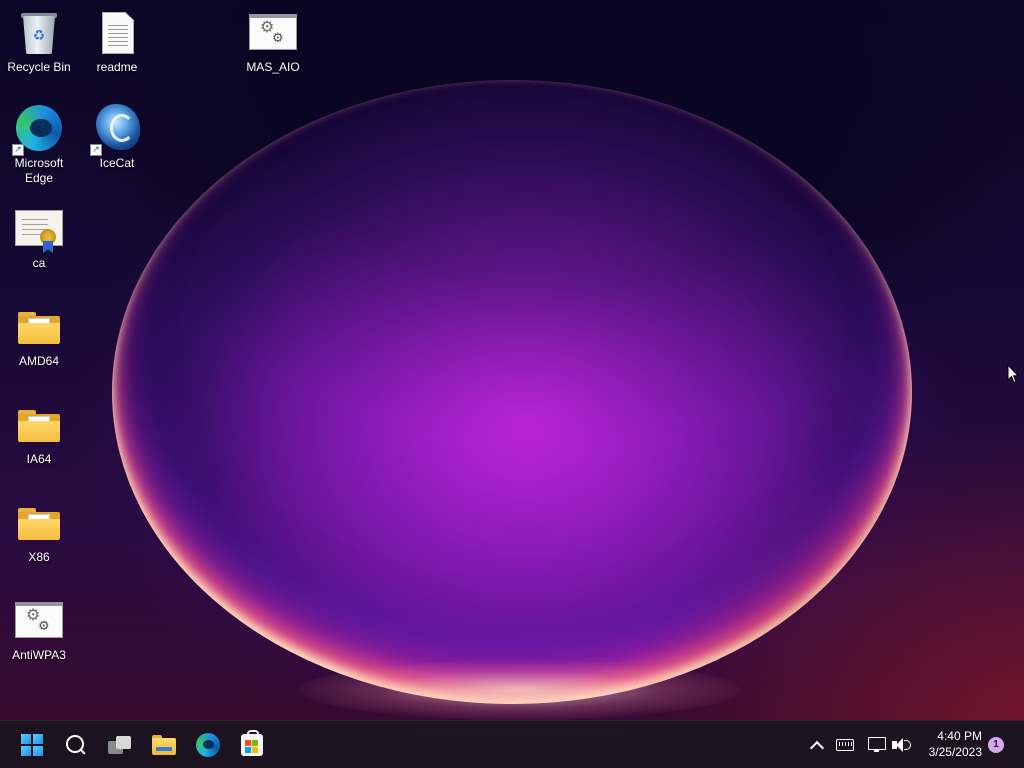 The height and width of the screenshot is (768, 1024). I want to click on desktop-icon-x86: X86, so click(39, 531).